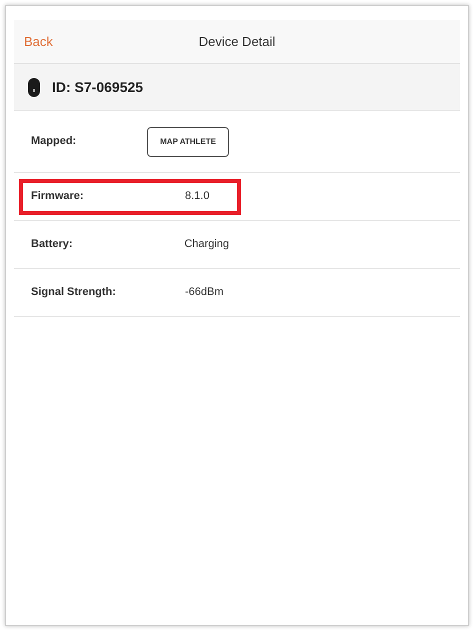 The image size is (474, 631). Describe the element at coordinates (52, 244) in the screenshot. I see `field-label: Battery:` at that location.